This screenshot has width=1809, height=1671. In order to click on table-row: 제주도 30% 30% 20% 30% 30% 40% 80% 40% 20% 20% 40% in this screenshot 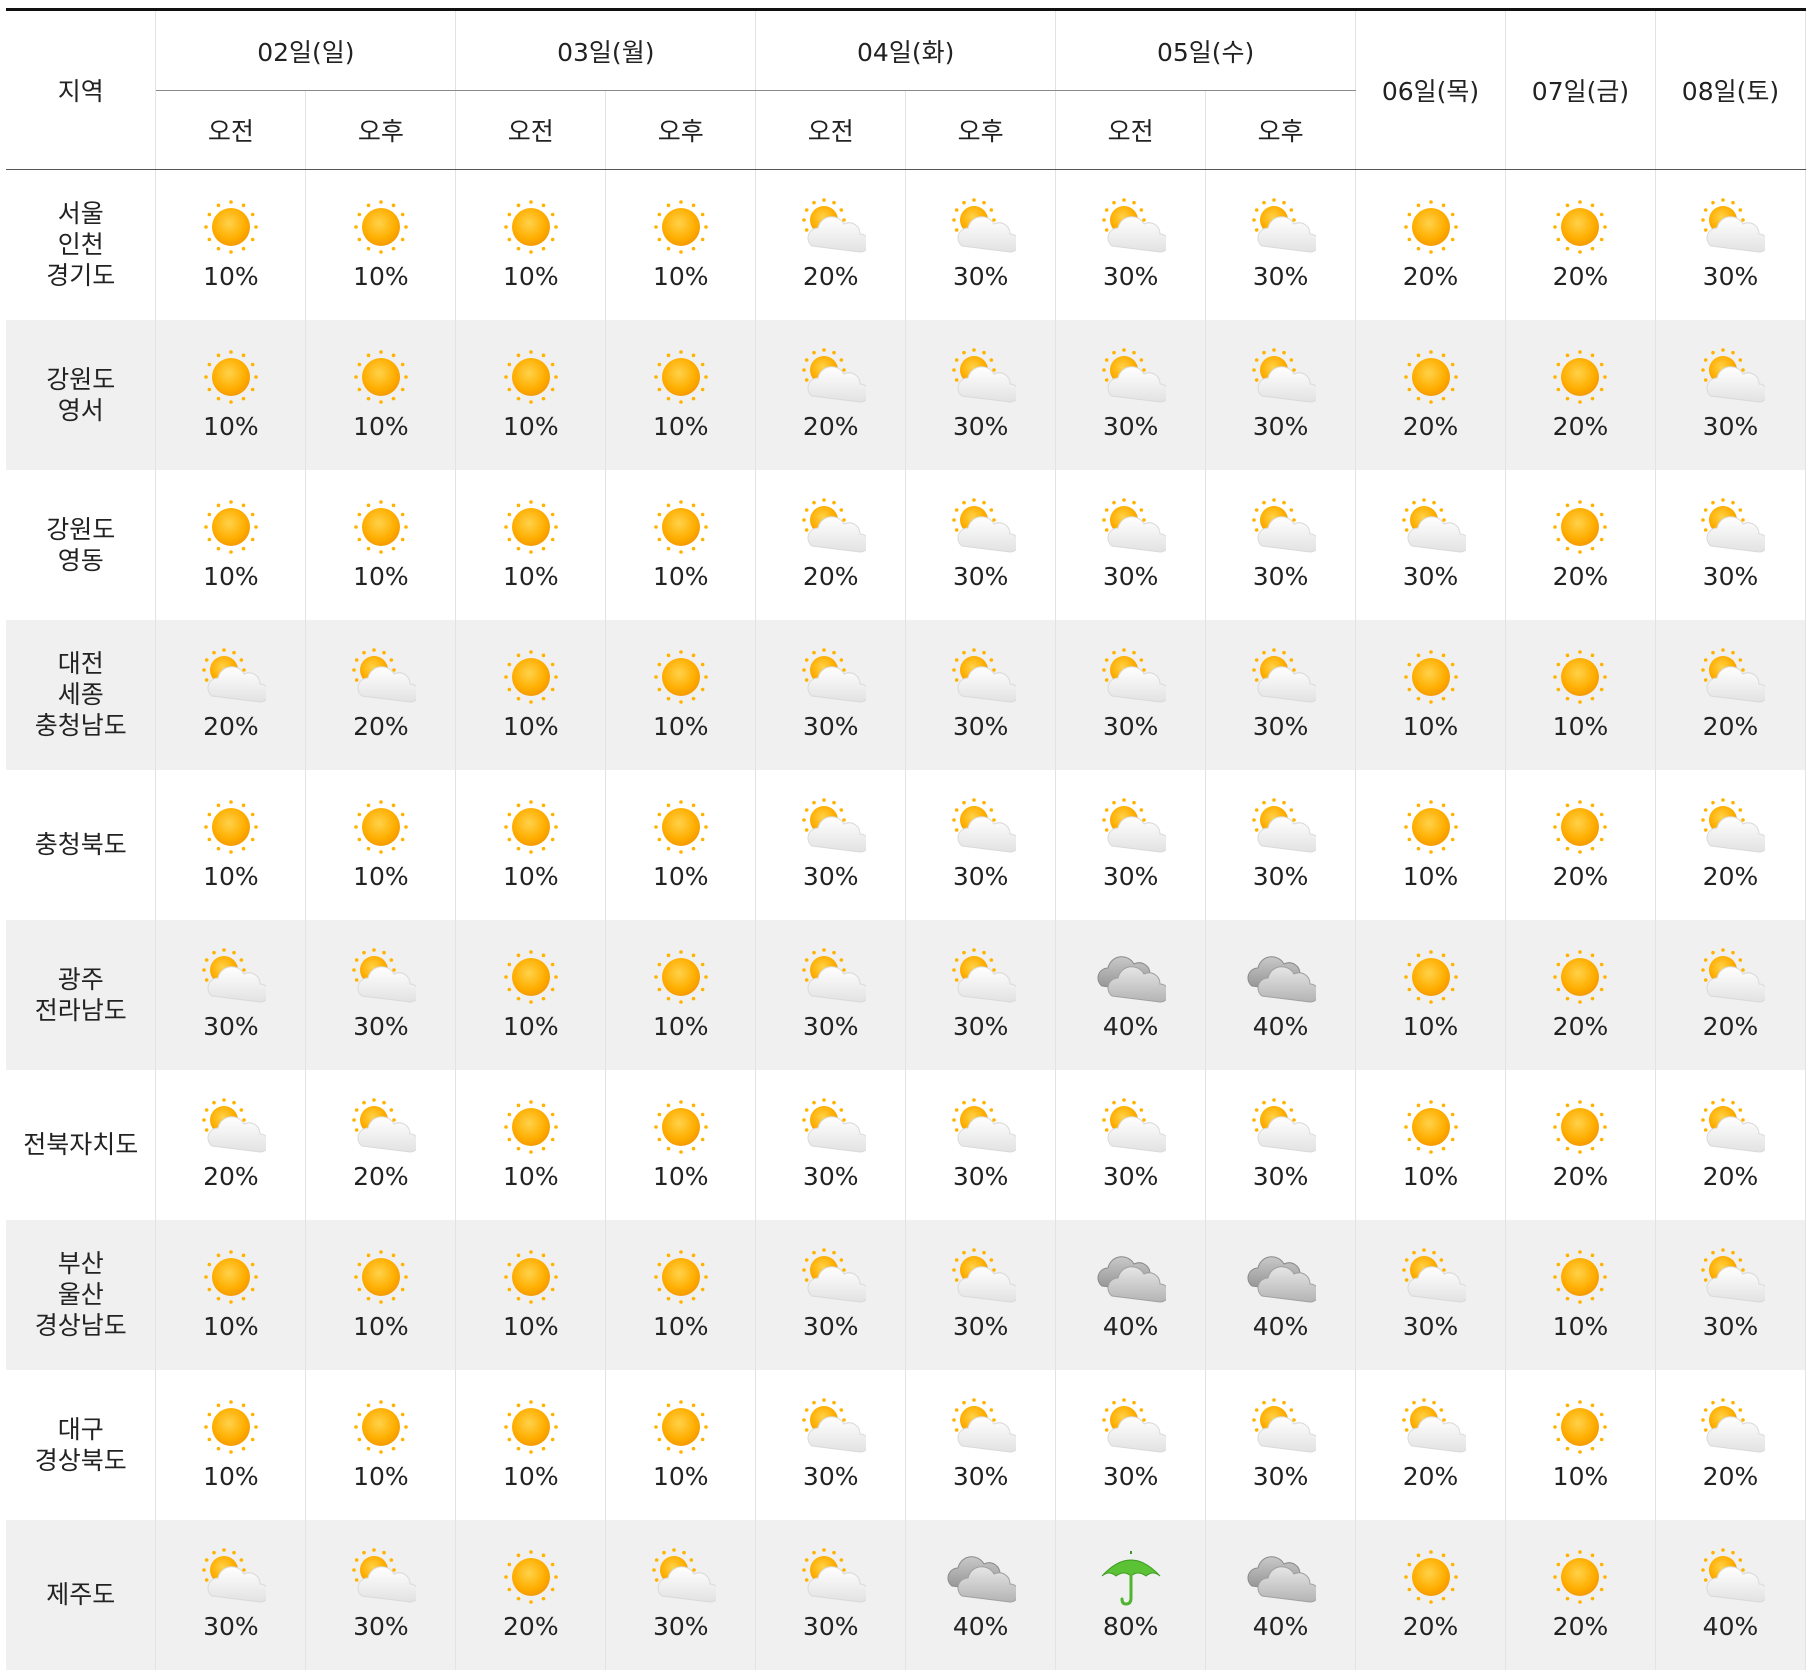, I will do `click(906, 1594)`.